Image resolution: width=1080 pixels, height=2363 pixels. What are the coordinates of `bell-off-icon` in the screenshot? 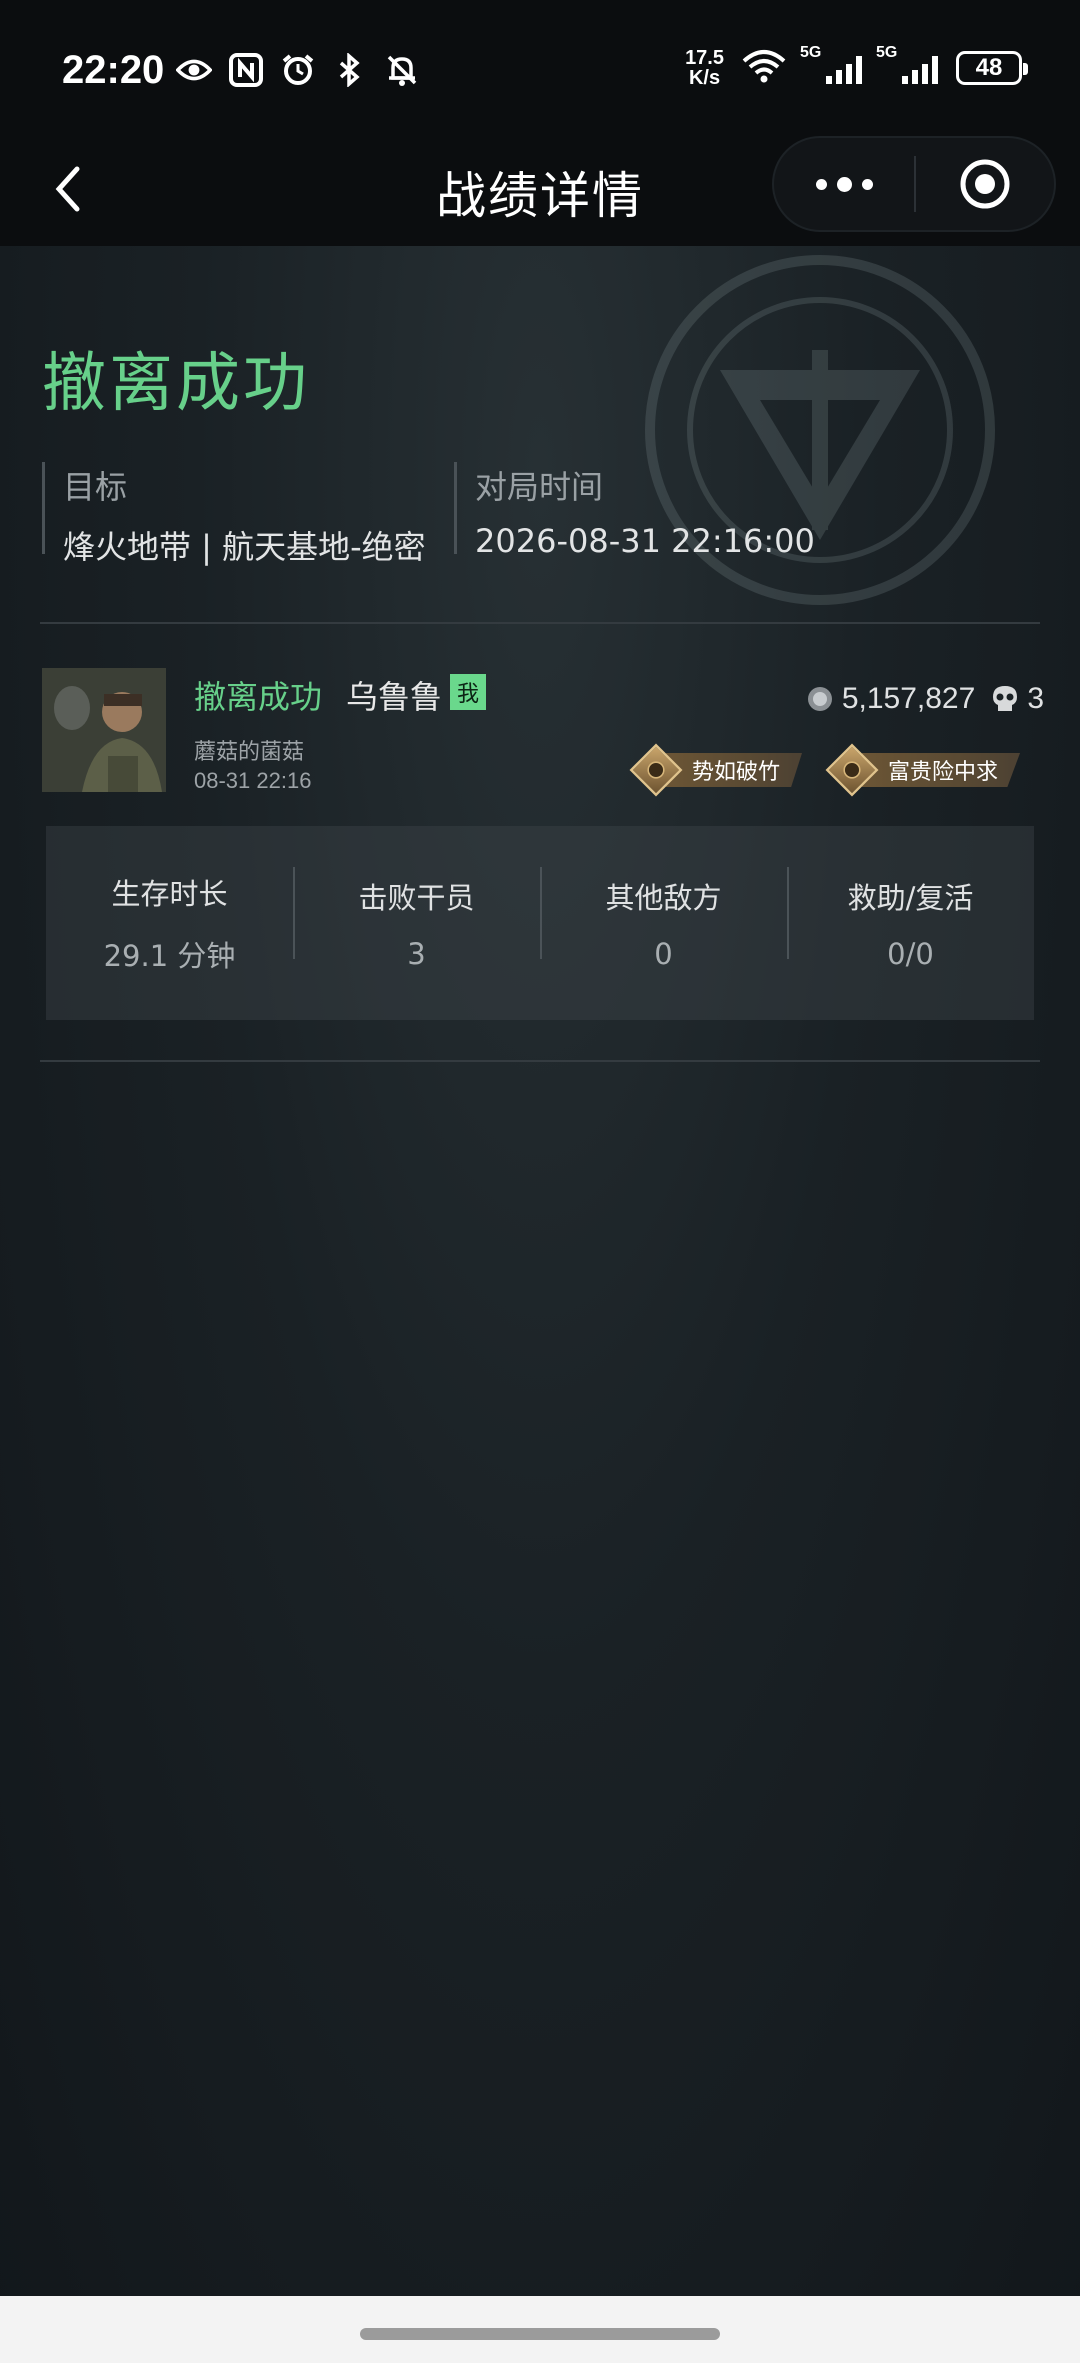 It's located at (402, 70).